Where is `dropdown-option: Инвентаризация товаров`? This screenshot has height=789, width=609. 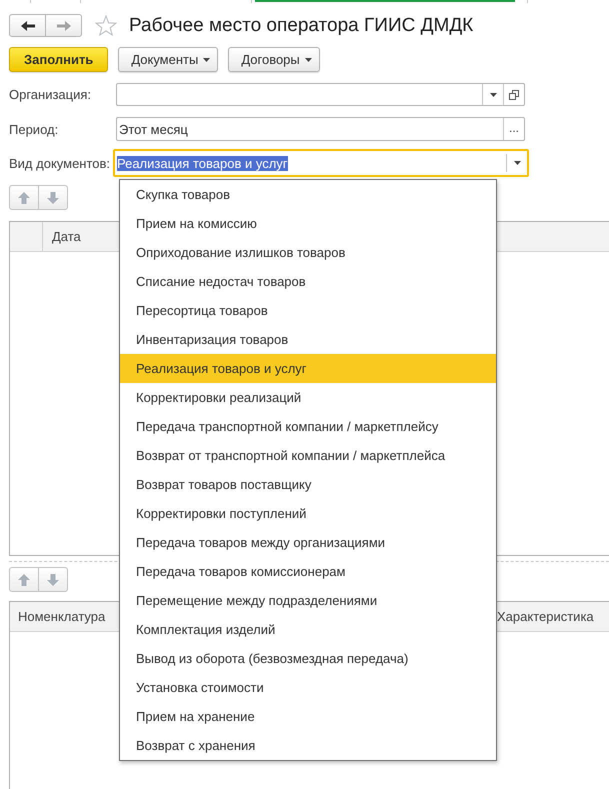 dropdown-option: Инвентаризация товаров is located at coordinates (308, 339).